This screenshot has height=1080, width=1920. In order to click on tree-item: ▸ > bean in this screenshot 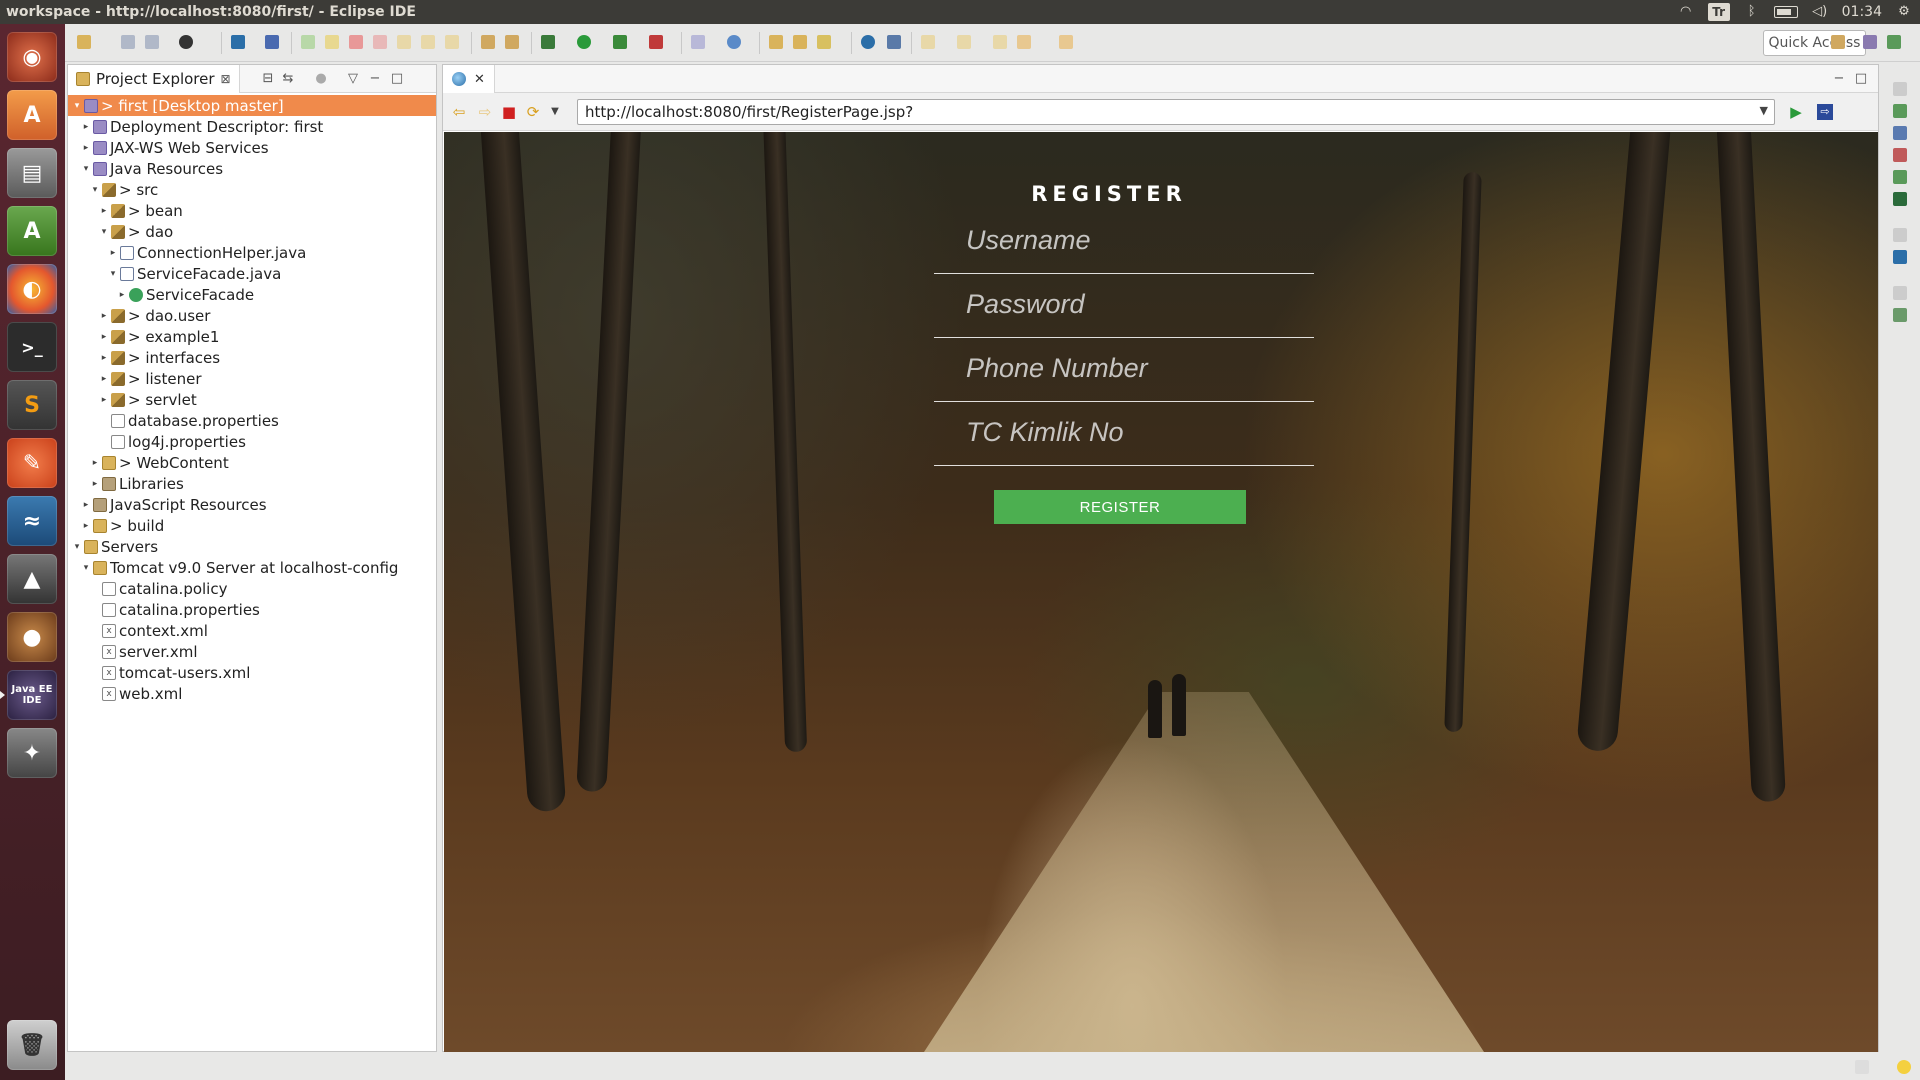, I will do `click(252, 210)`.